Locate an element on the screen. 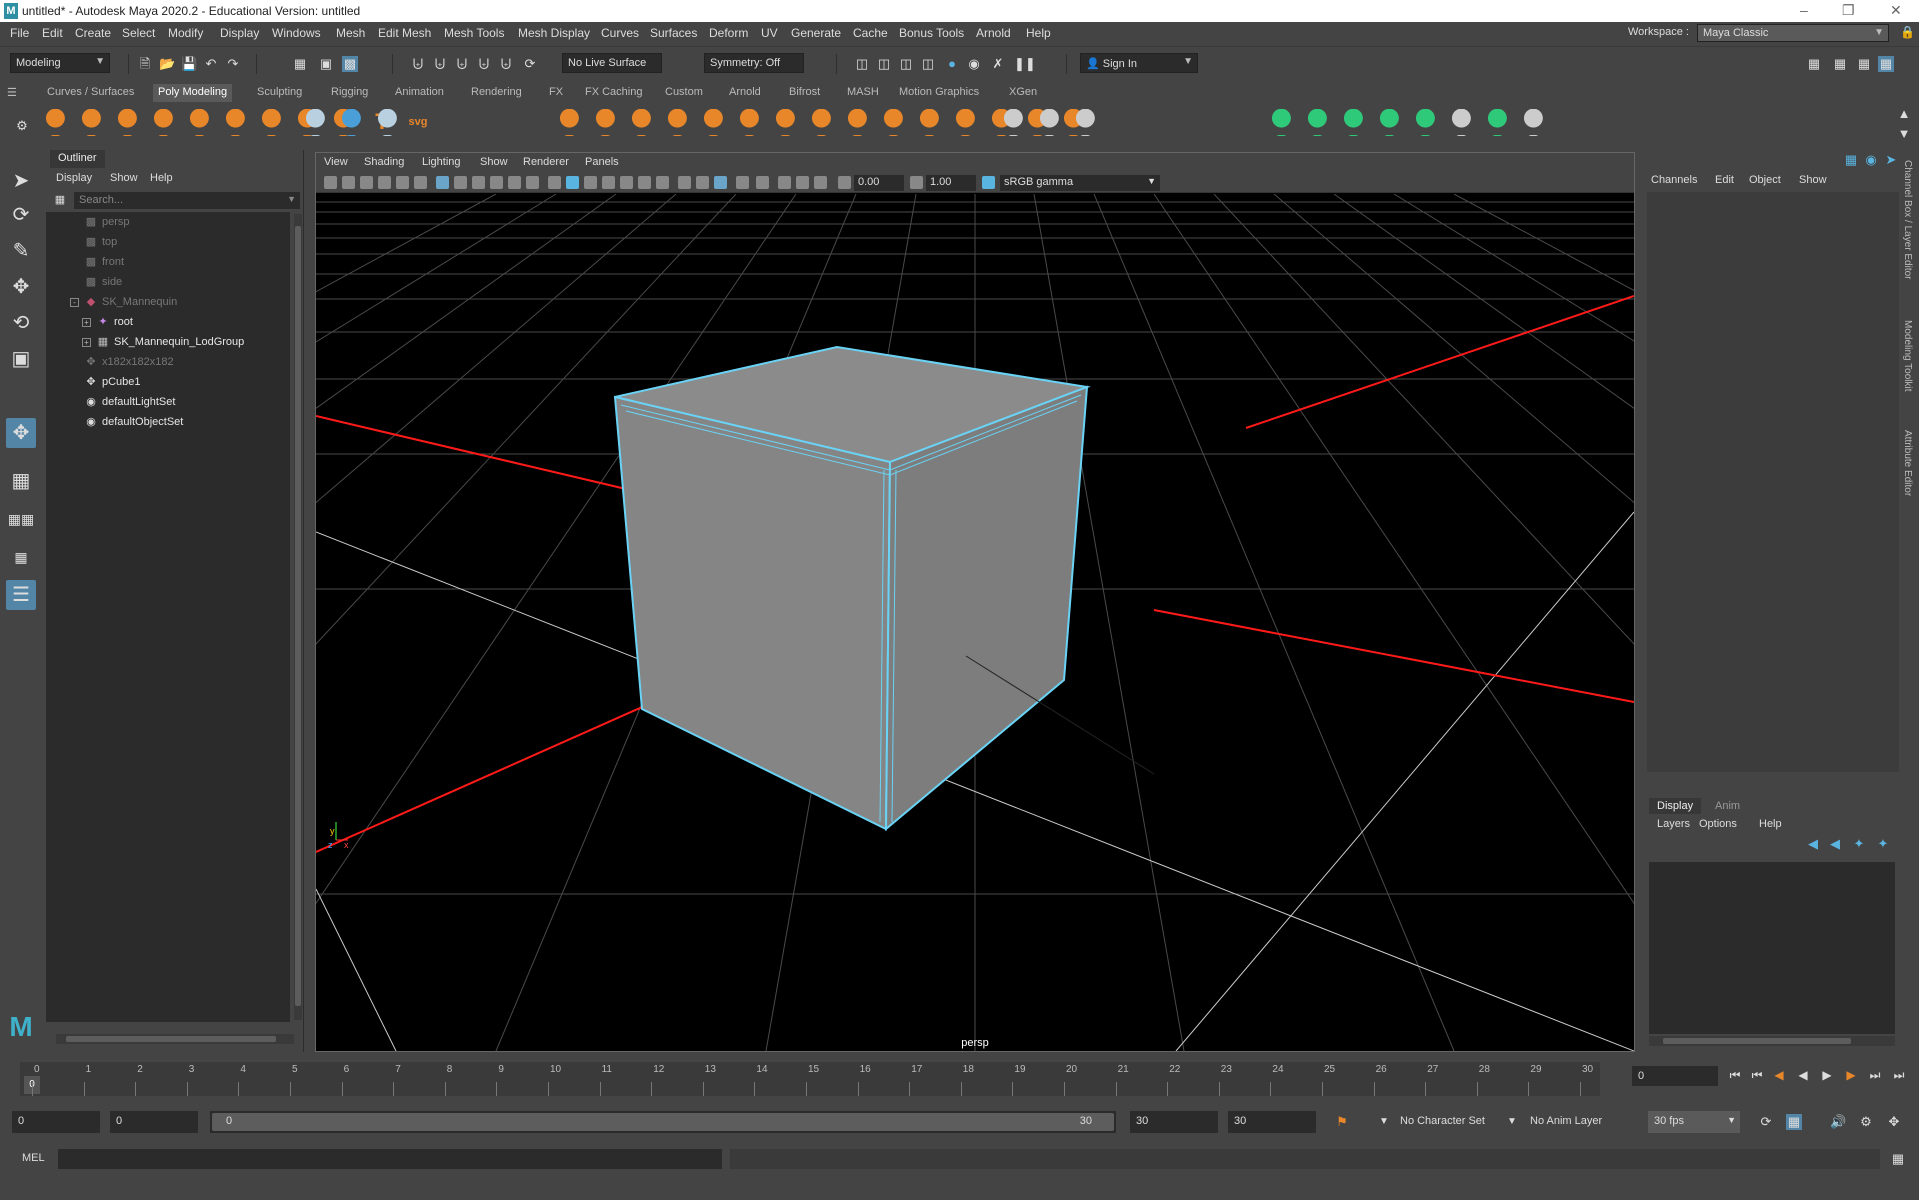 This screenshot has width=1919, height=1200. depth-of-field-icon is located at coordinates (784, 182).